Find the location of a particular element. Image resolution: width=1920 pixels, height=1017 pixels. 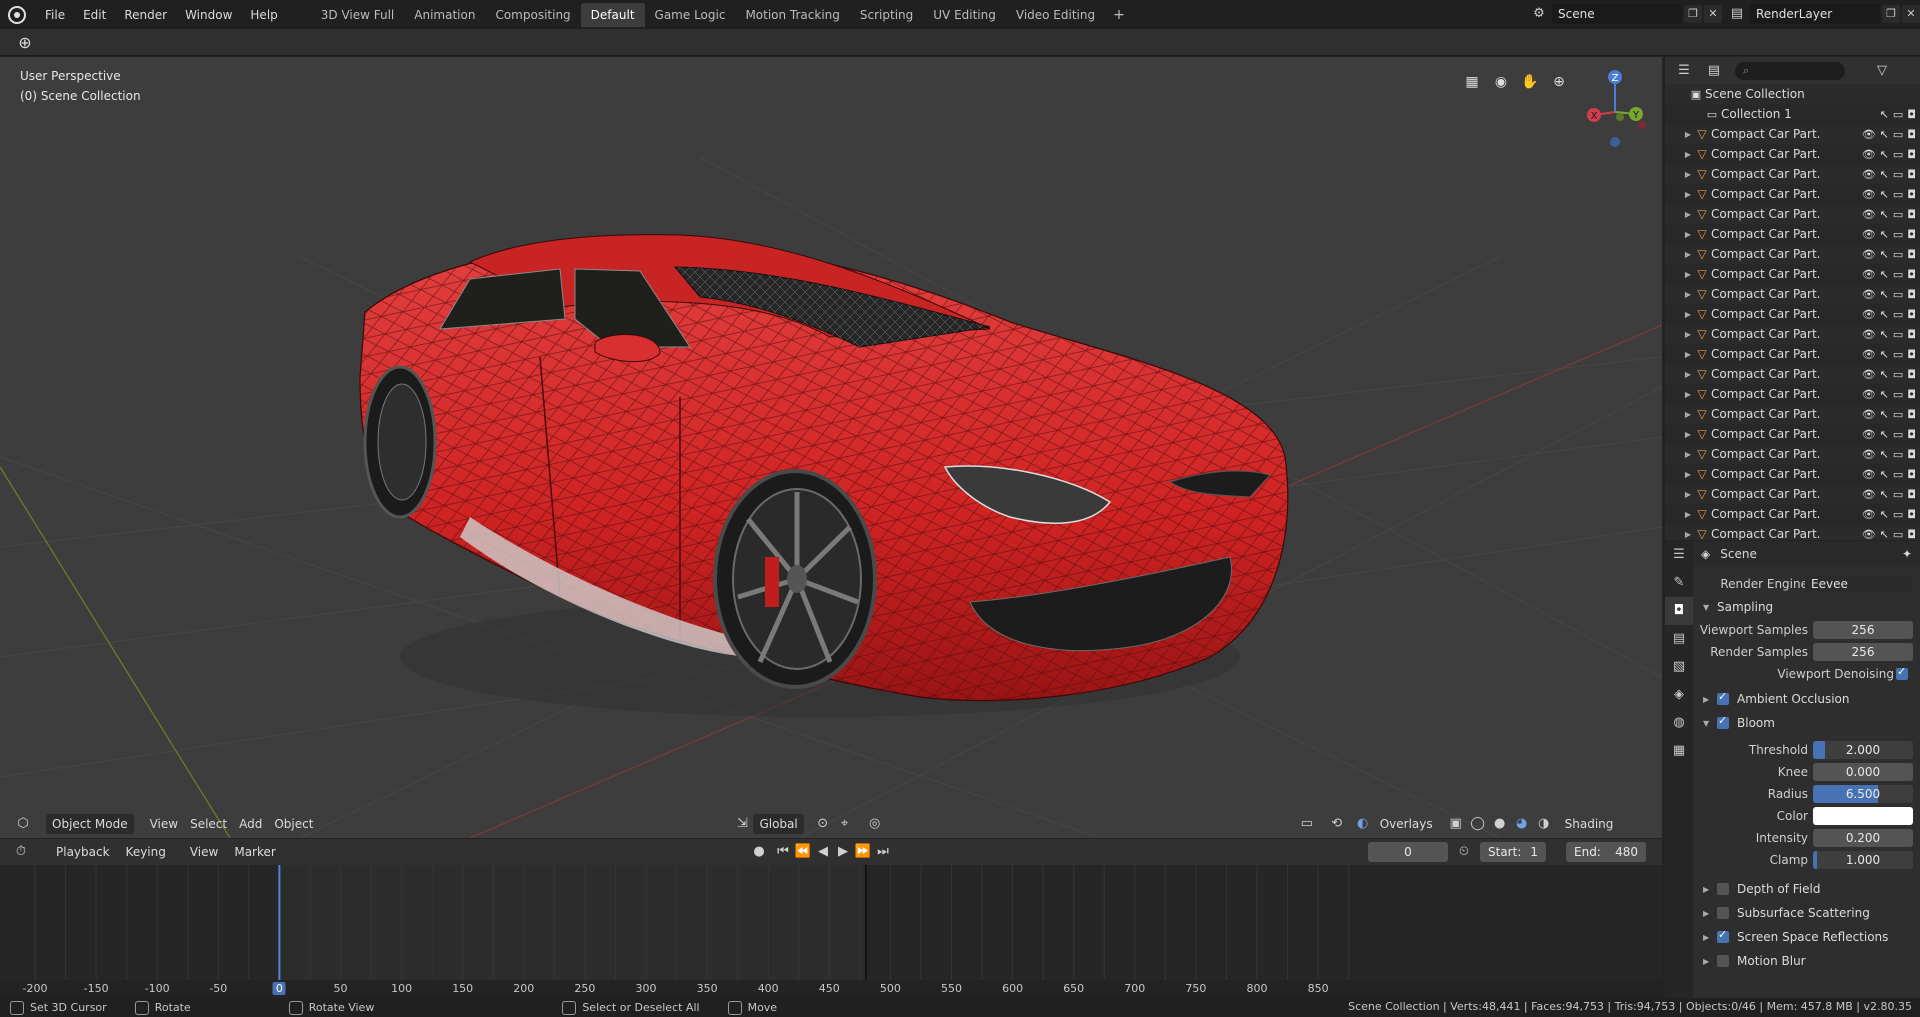

render-layer-copy-icon: ❐ is located at coordinates (1891, 14).